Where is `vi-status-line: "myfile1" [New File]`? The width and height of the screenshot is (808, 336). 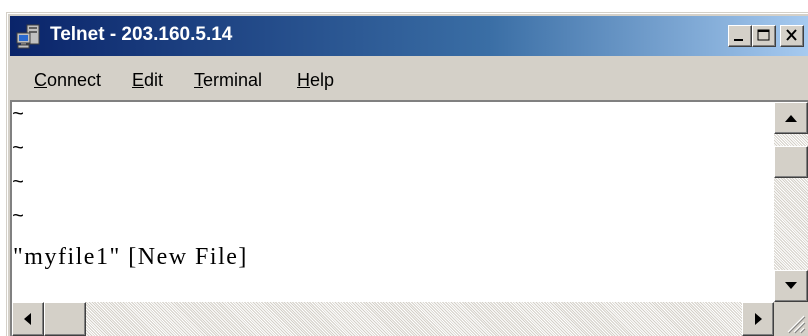
vi-status-line: "myfile1" [New File] is located at coordinates (130, 257).